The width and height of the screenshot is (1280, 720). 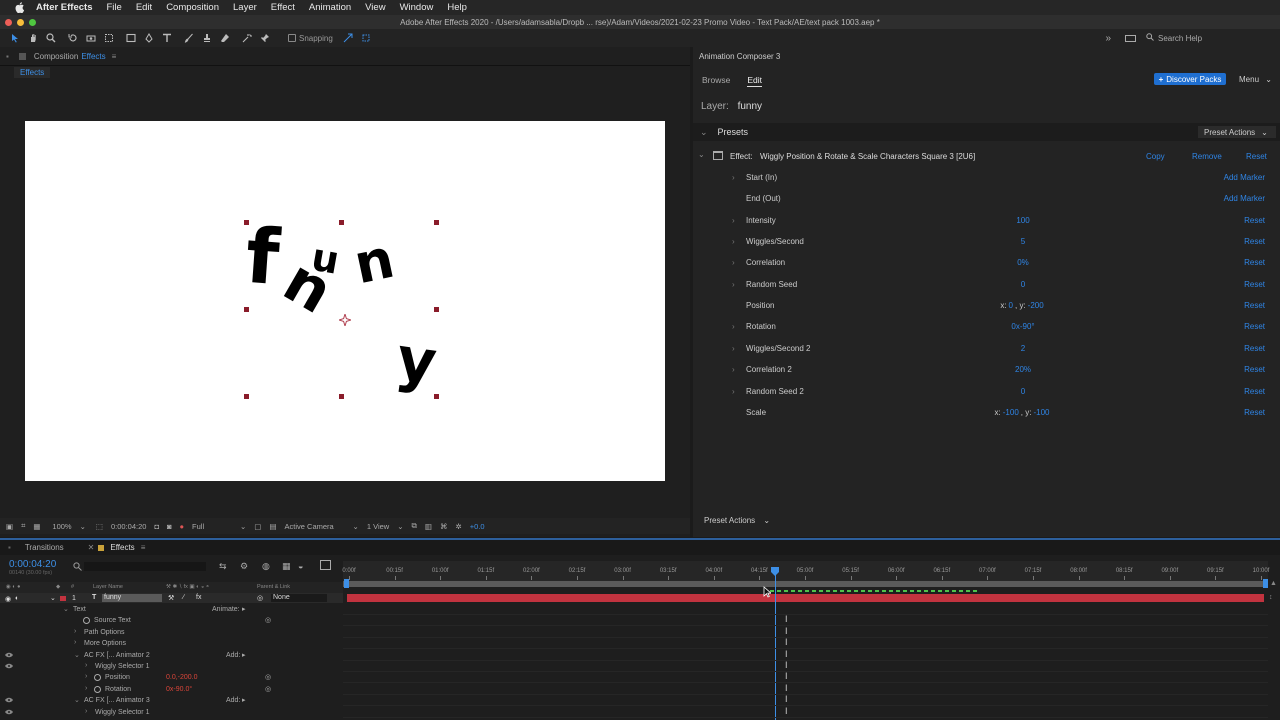 I want to click on property-row: › Path Options, so click(x=171, y=632).